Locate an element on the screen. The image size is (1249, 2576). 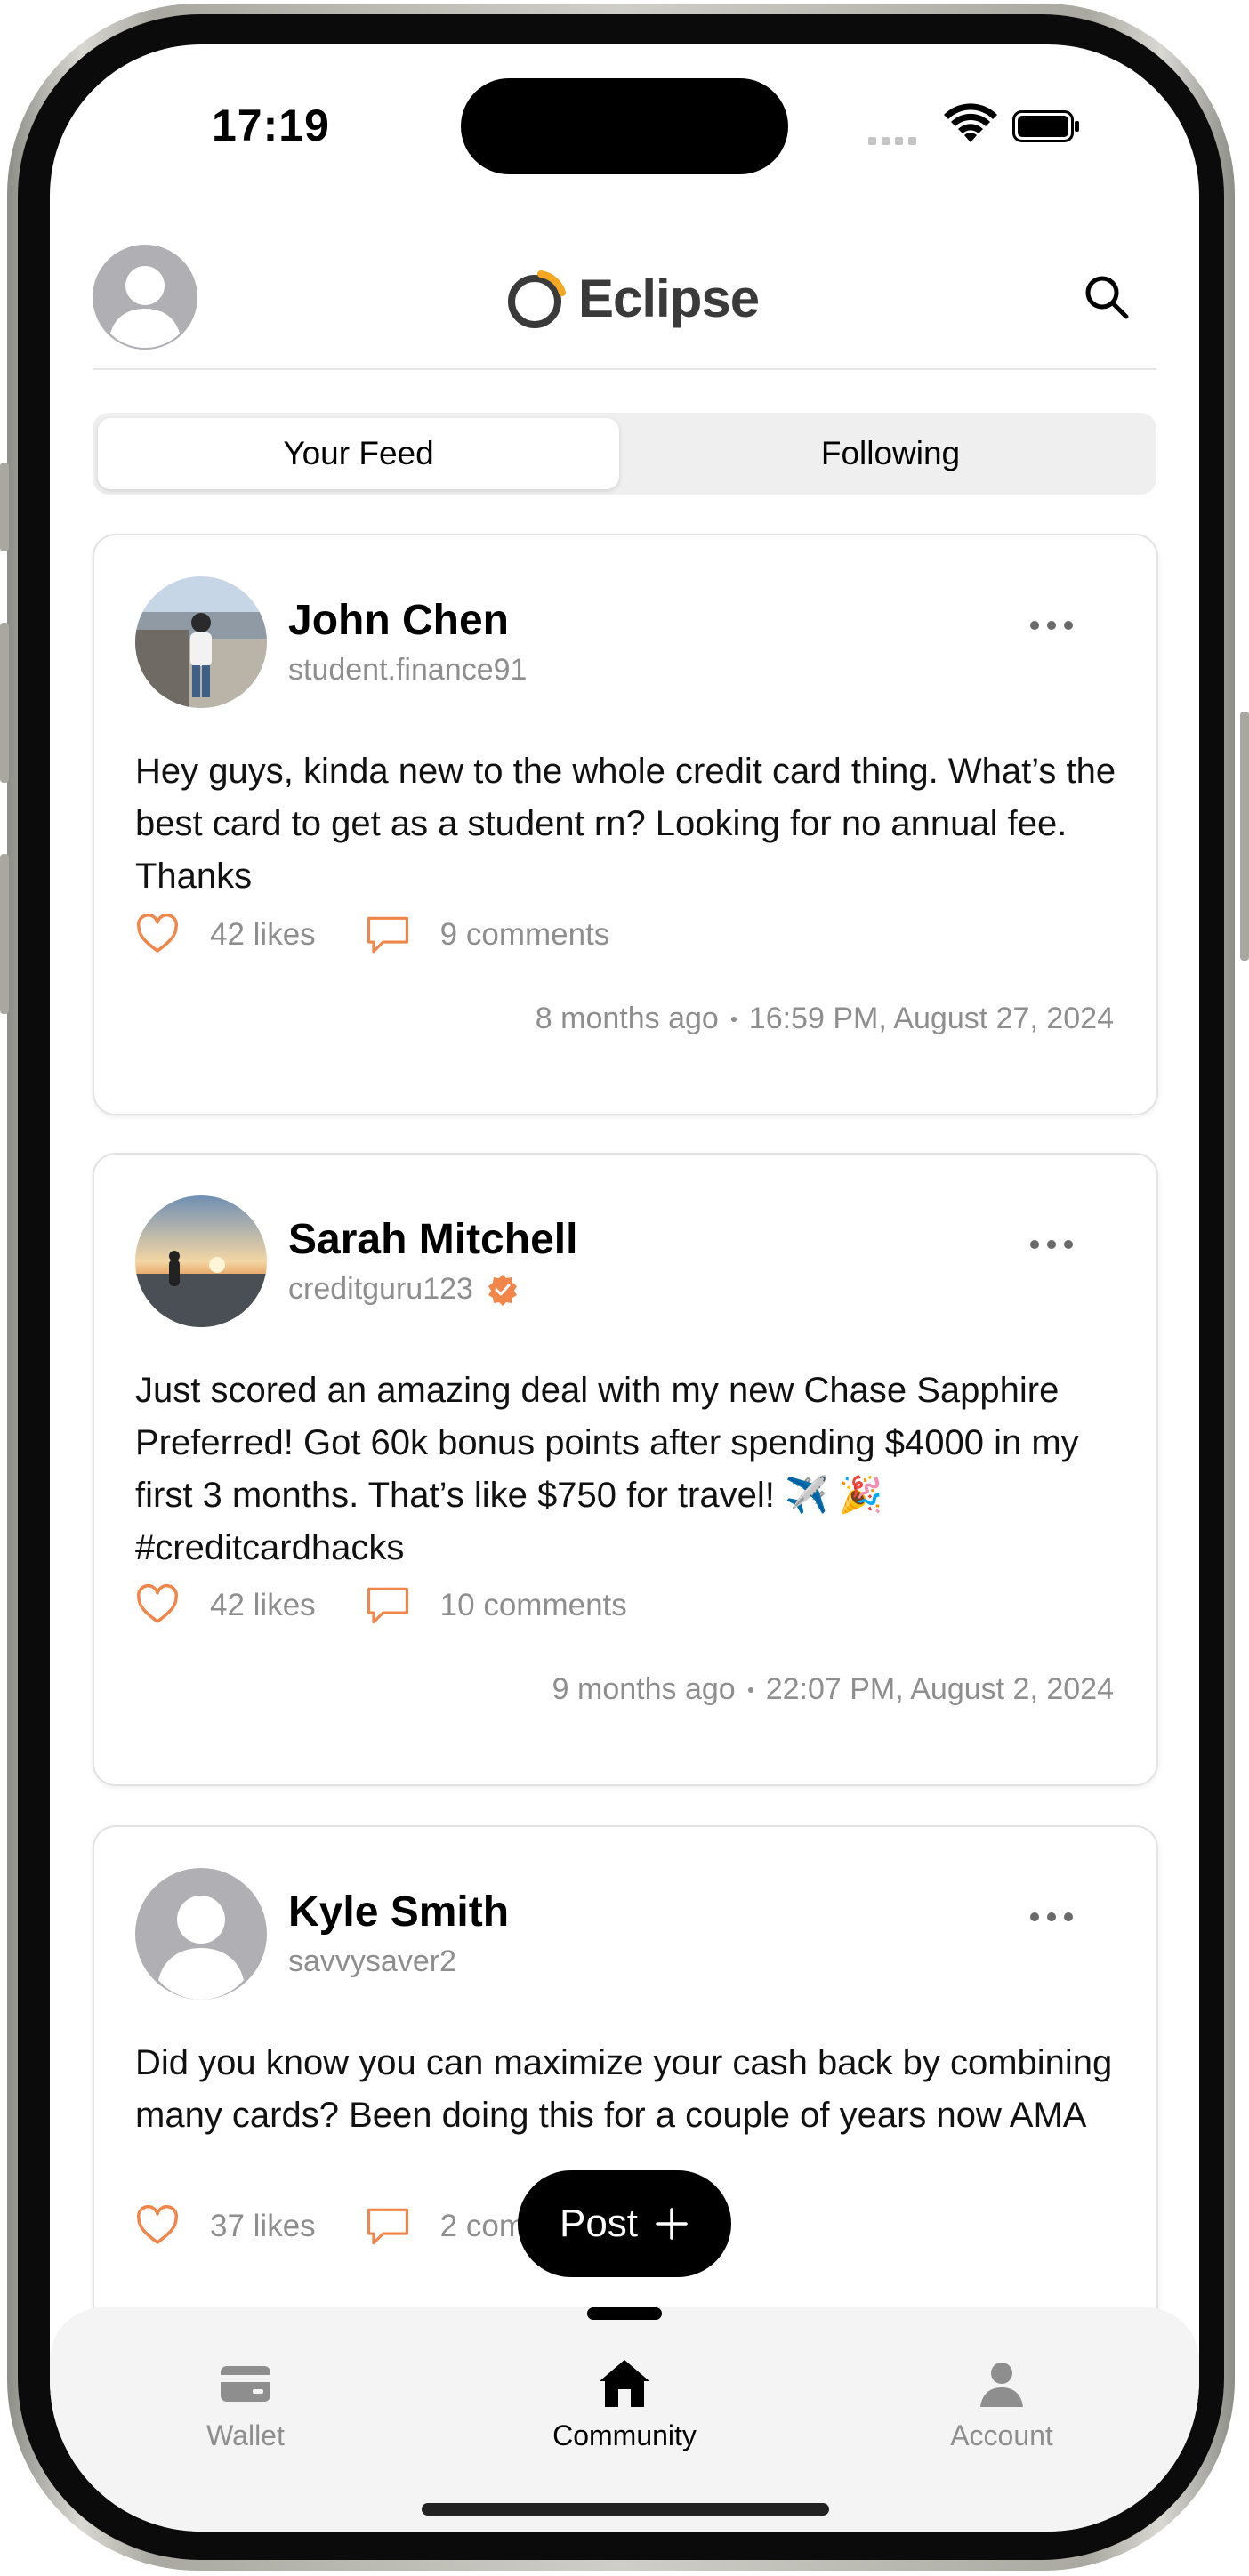
nav-community: Community is located at coordinates (625, 2403).